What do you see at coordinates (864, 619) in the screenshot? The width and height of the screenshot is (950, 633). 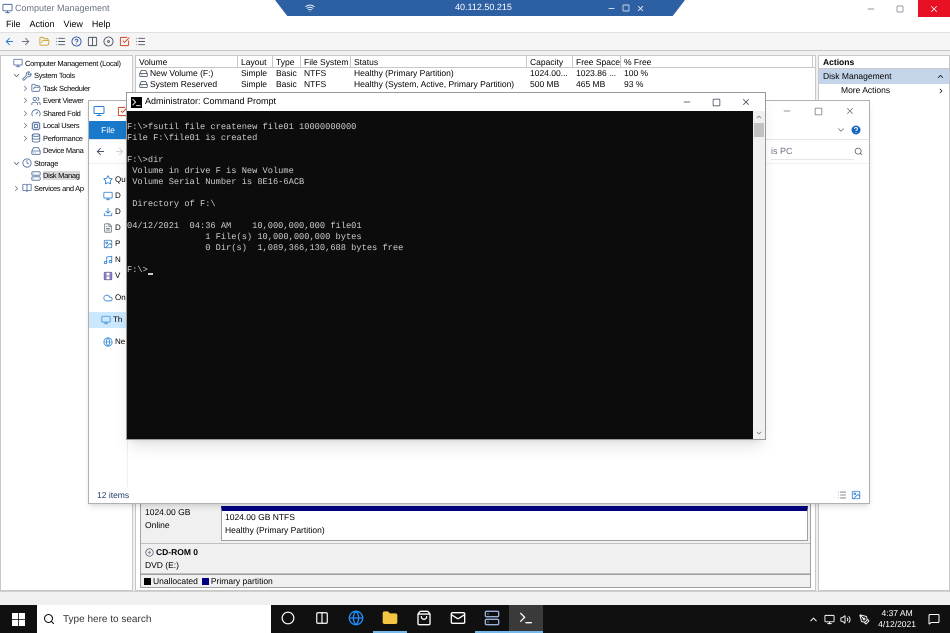 I see `pen-icon` at bounding box center [864, 619].